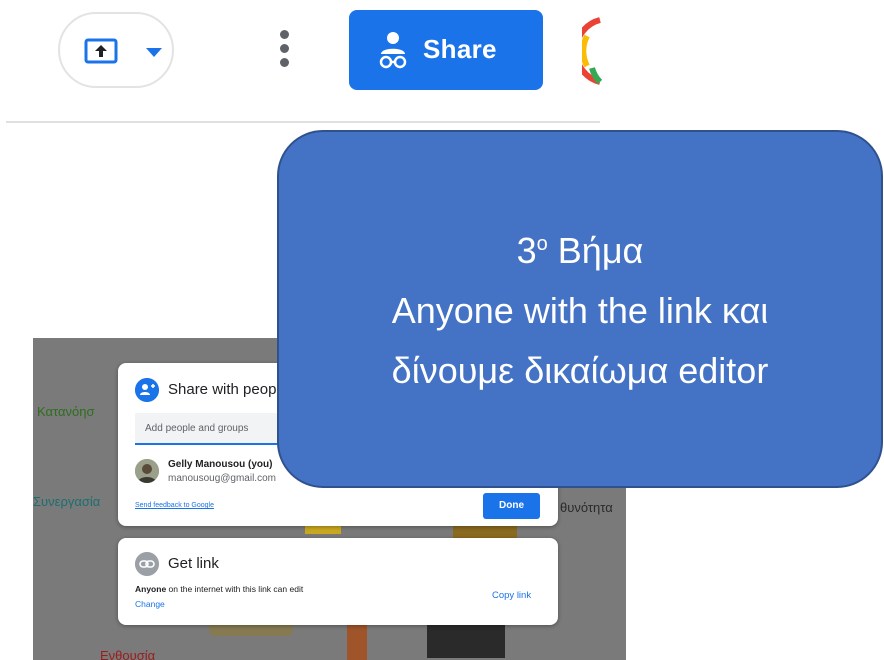 The image size is (884, 660). I want to click on slide-image-photo, so click(466, 640).